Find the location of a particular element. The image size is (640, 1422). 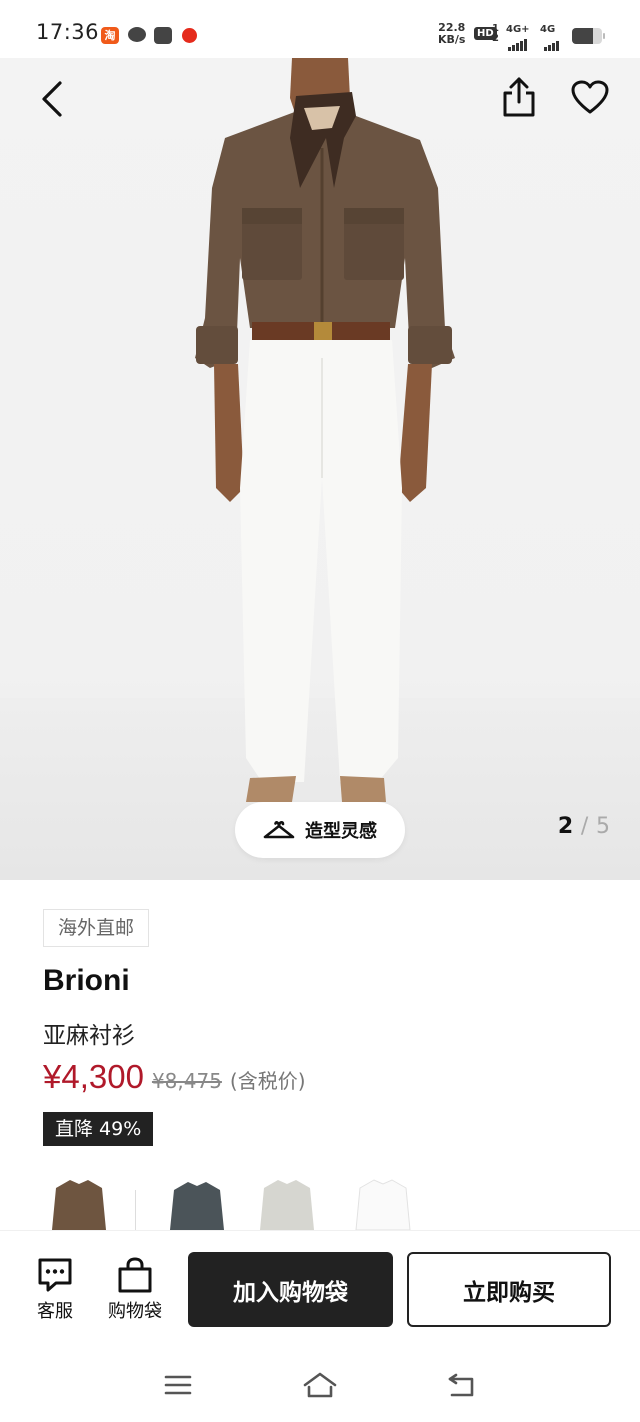

red-notification-icon is located at coordinates (189, 35).